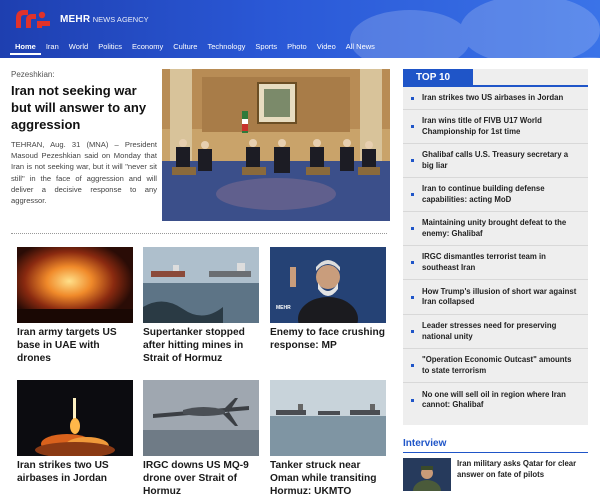  What do you see at coordinates (110, 47) in the screenshot?
I see `nav-politics: Politics` at bounding box center [110, 47].